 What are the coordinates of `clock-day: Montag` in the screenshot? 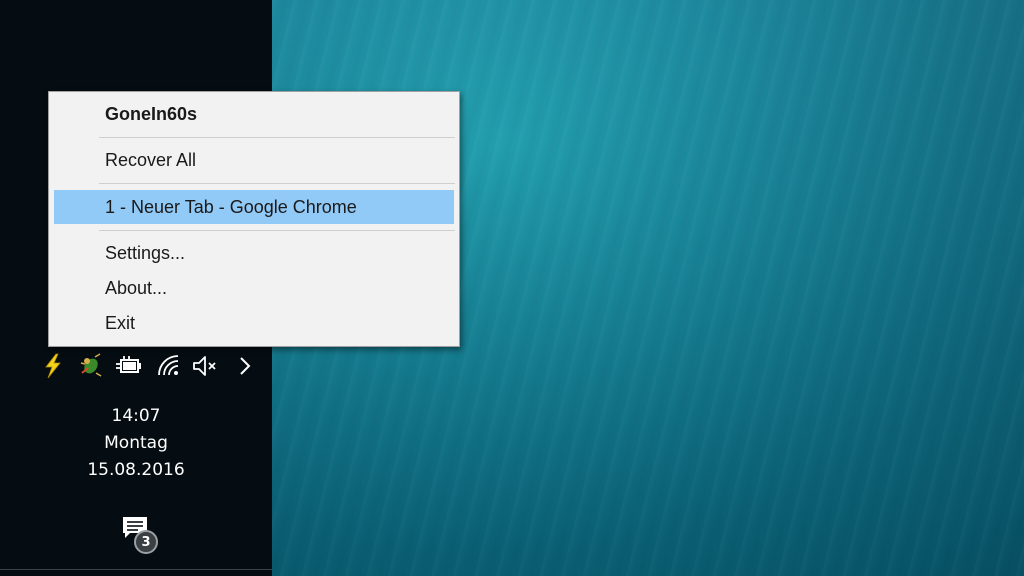 It's located at (136, 443).